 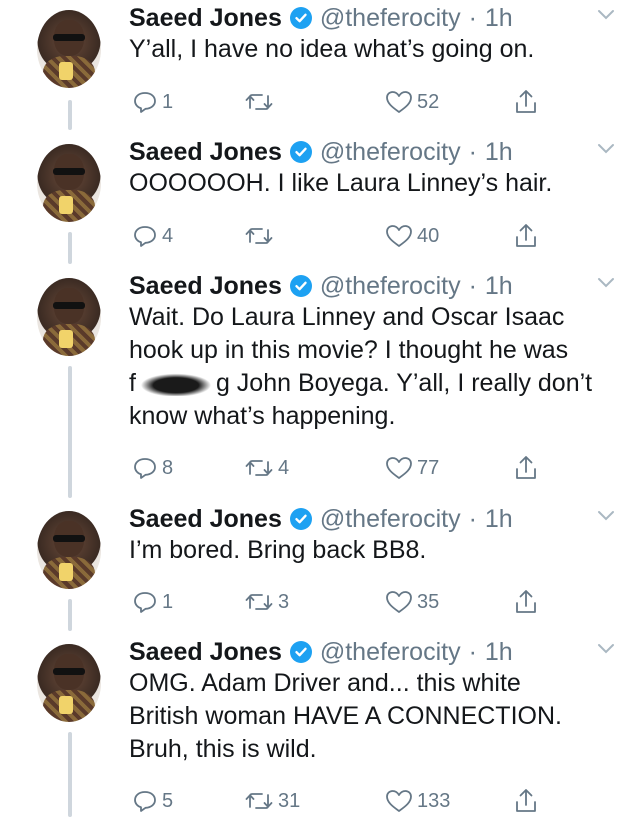 I want to click on like-count: 133, so click(x=434, y=800).